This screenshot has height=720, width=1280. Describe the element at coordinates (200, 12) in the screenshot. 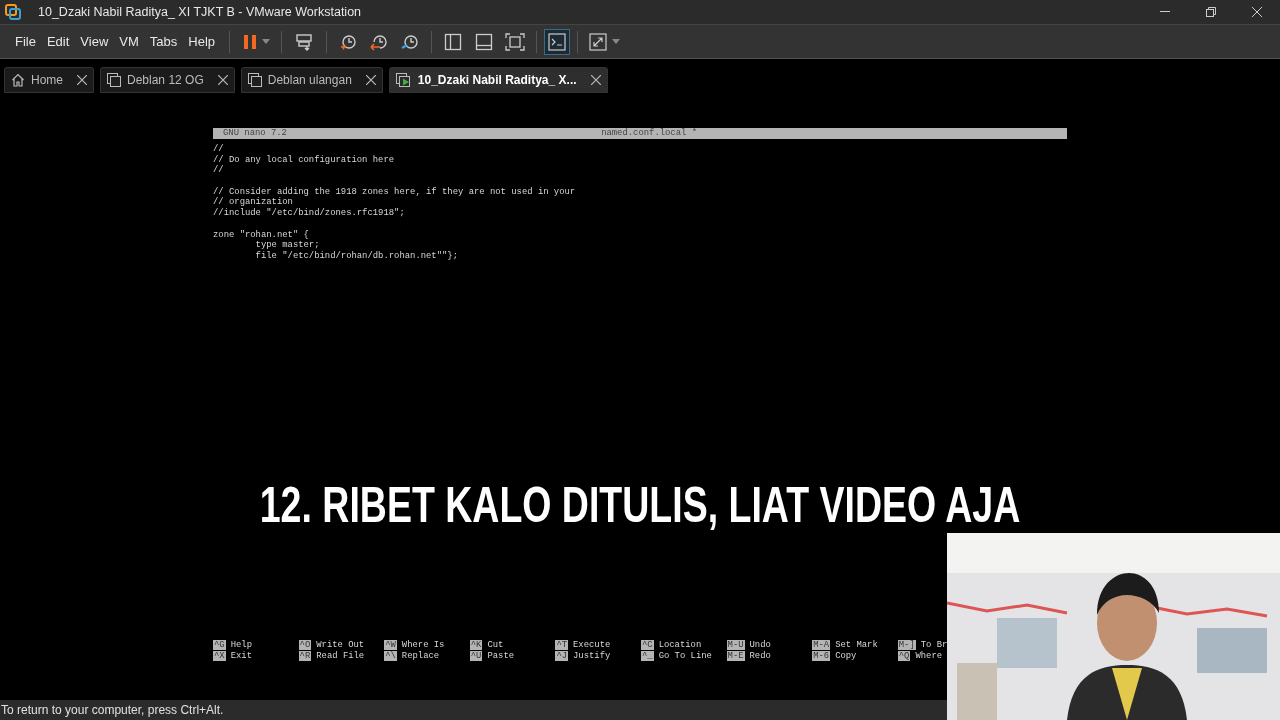

I see `window-title: 10_Dzaki Nabil Raditya_ XI TJKT B - VMware Workstation` at that location.